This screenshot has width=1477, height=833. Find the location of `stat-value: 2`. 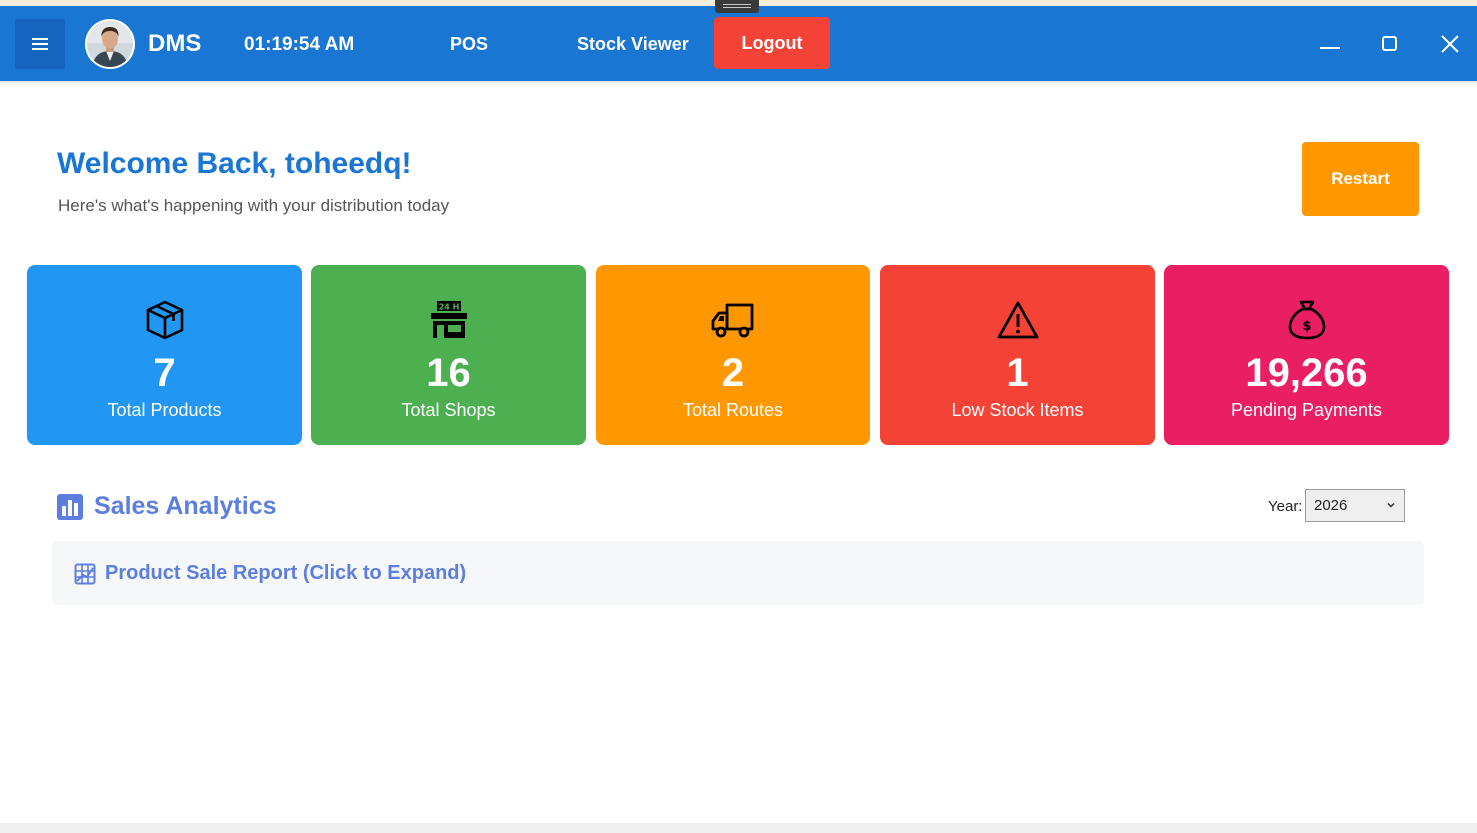

stat-value: 2 is located at coordinates (733, 373).